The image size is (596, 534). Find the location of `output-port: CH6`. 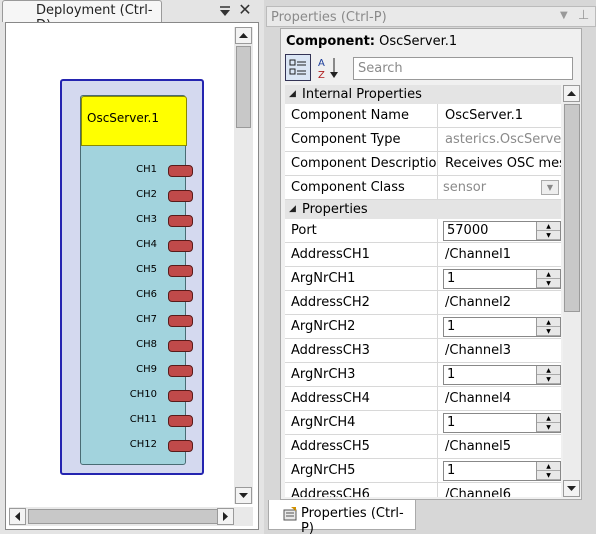

output-port: CH6 is located at coordinates (134, 296).